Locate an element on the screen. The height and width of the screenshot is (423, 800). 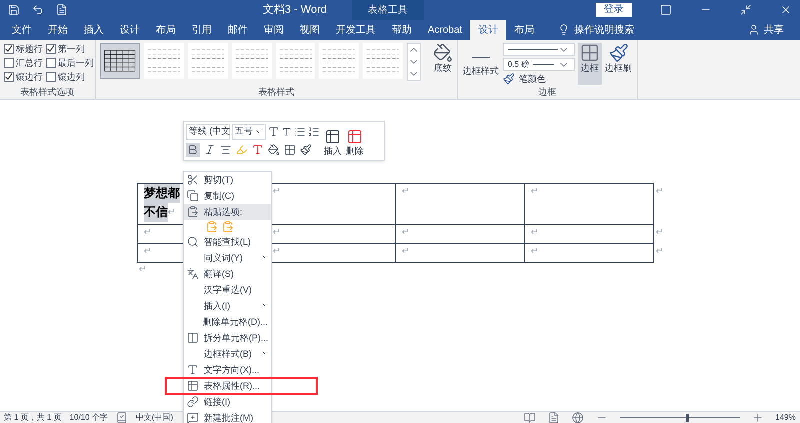
page-count: 第 1 页，共 1 页 is located at coordinates (33, 417).